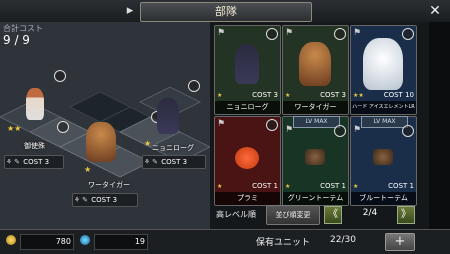  I want to click on unit-card: LV MAX ⚑ ★ COST 1 ブルートーテム, so click(383, 161).